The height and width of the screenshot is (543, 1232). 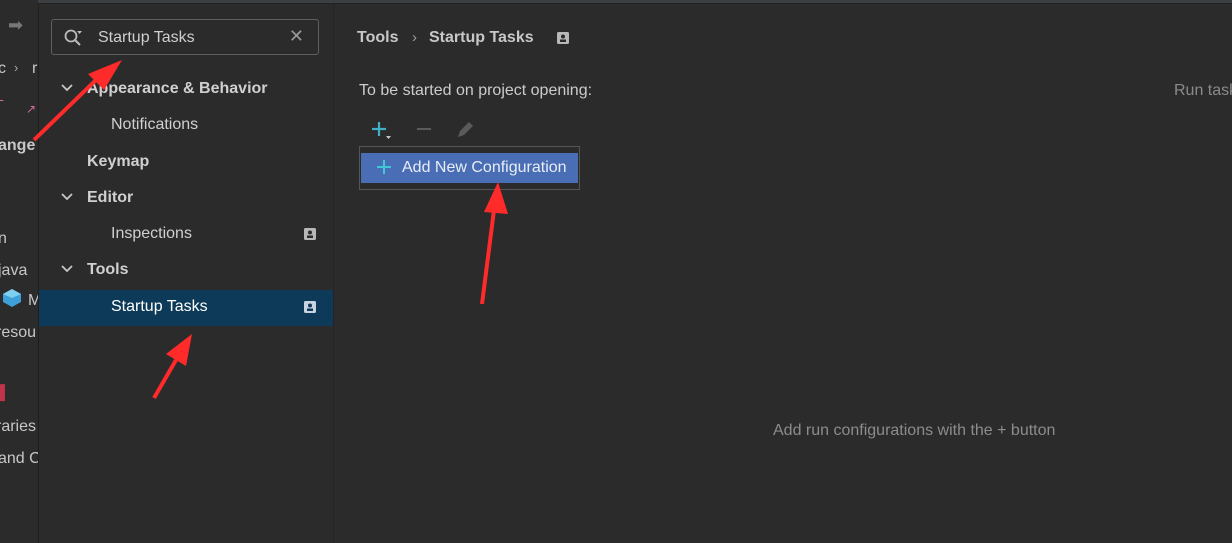 I want to click on tree-item-label: Editor, so click(x=110, y=197).